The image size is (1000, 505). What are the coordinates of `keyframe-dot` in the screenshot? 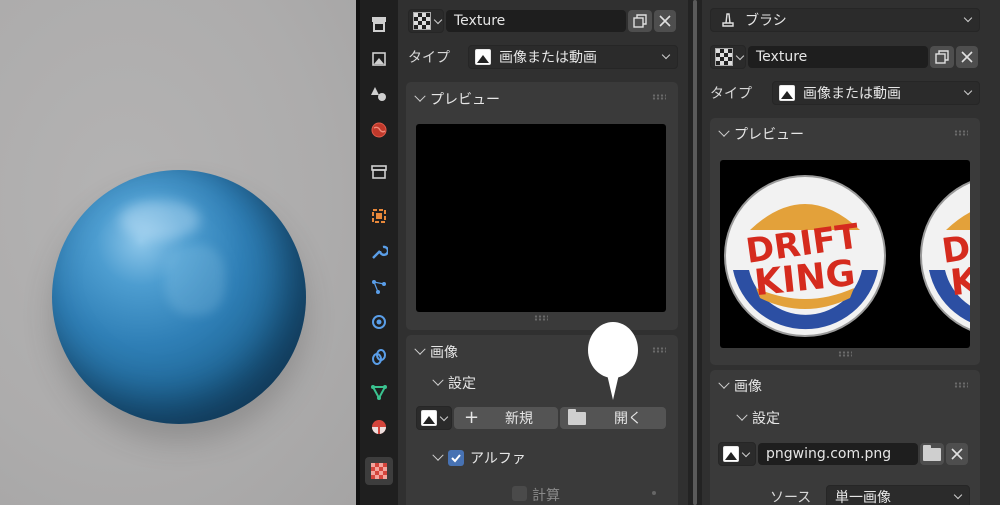 It's located at (654, 493).